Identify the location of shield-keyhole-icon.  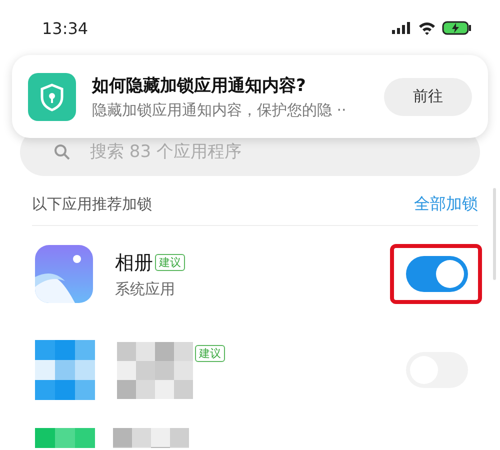
(52, 96).